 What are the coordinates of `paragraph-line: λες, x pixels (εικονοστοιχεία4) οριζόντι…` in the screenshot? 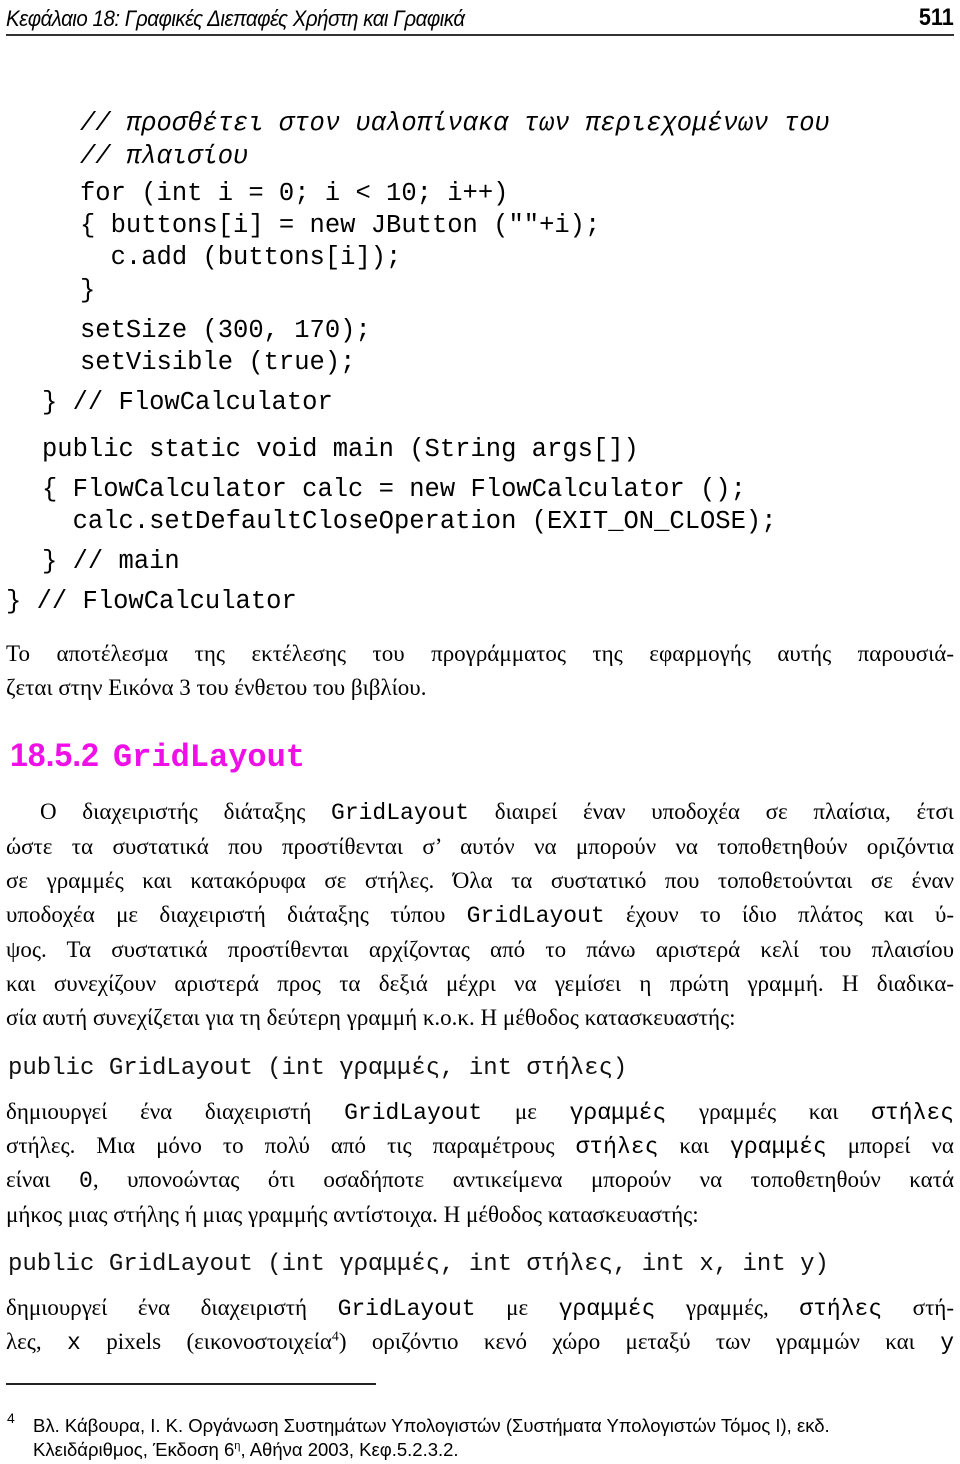 It's located at (480, 1342).